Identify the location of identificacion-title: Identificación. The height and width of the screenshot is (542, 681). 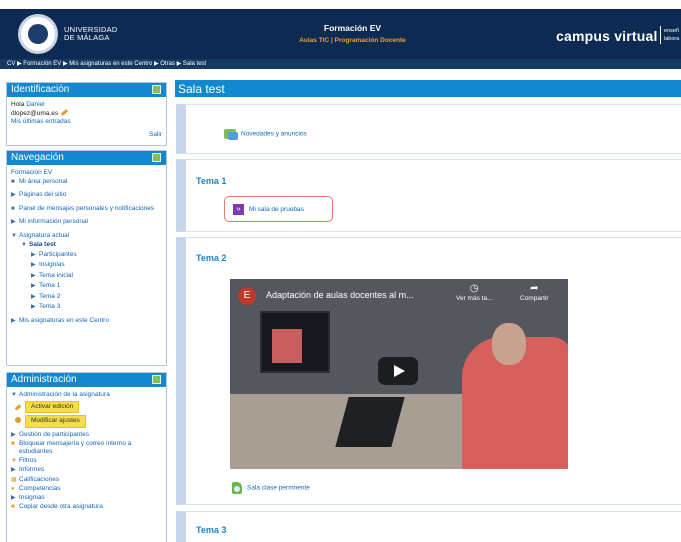
(40, 89).